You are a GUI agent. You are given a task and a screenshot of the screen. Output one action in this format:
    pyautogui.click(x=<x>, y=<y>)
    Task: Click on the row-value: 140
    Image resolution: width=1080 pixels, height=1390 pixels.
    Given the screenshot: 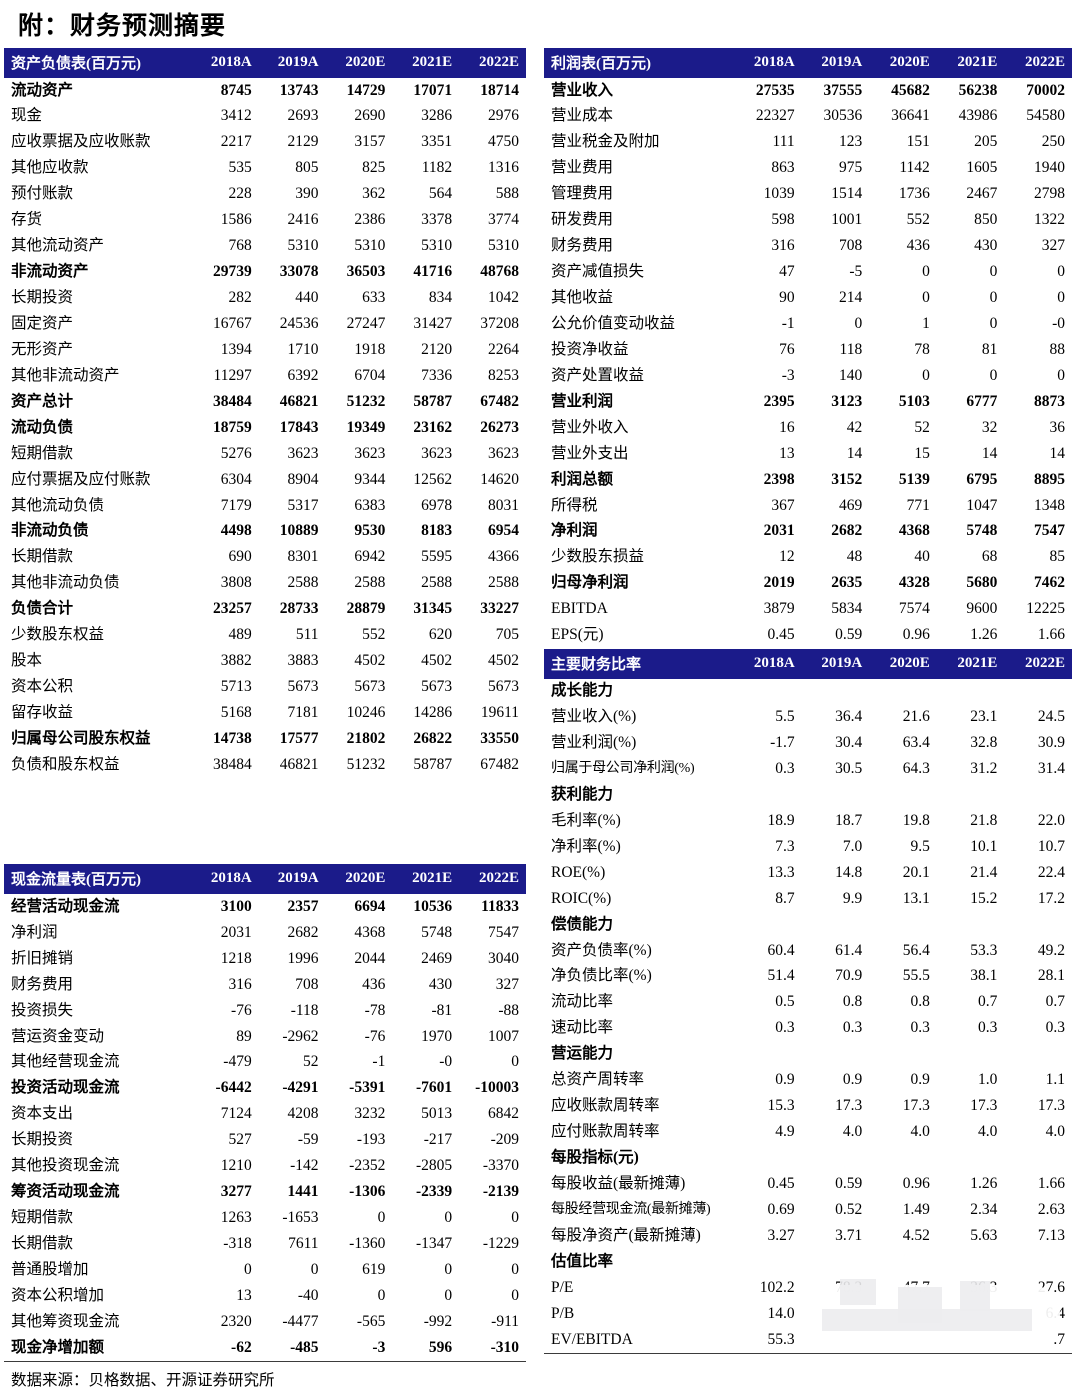 What is the action you would take?
    pyautogui.click(x=850, y=375)
    